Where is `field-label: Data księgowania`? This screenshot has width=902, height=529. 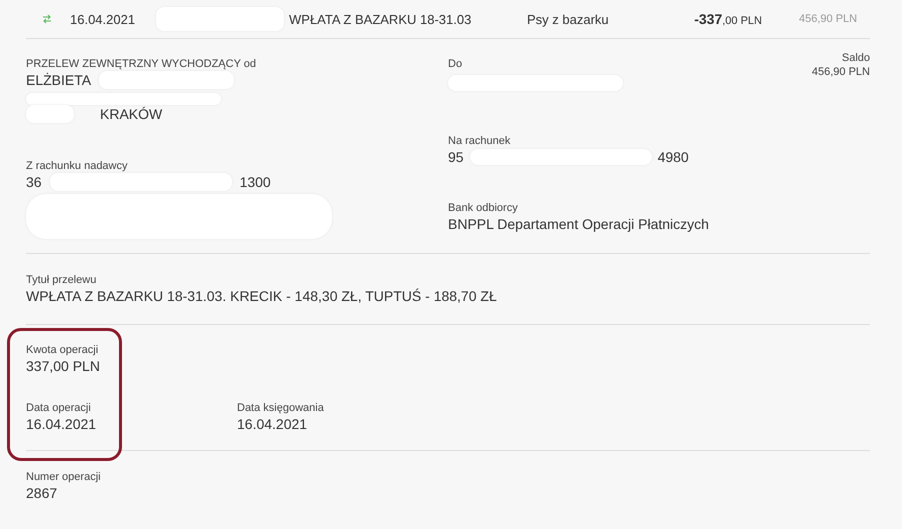
field-label: Data księgowania is located at coordinates (281, 408).